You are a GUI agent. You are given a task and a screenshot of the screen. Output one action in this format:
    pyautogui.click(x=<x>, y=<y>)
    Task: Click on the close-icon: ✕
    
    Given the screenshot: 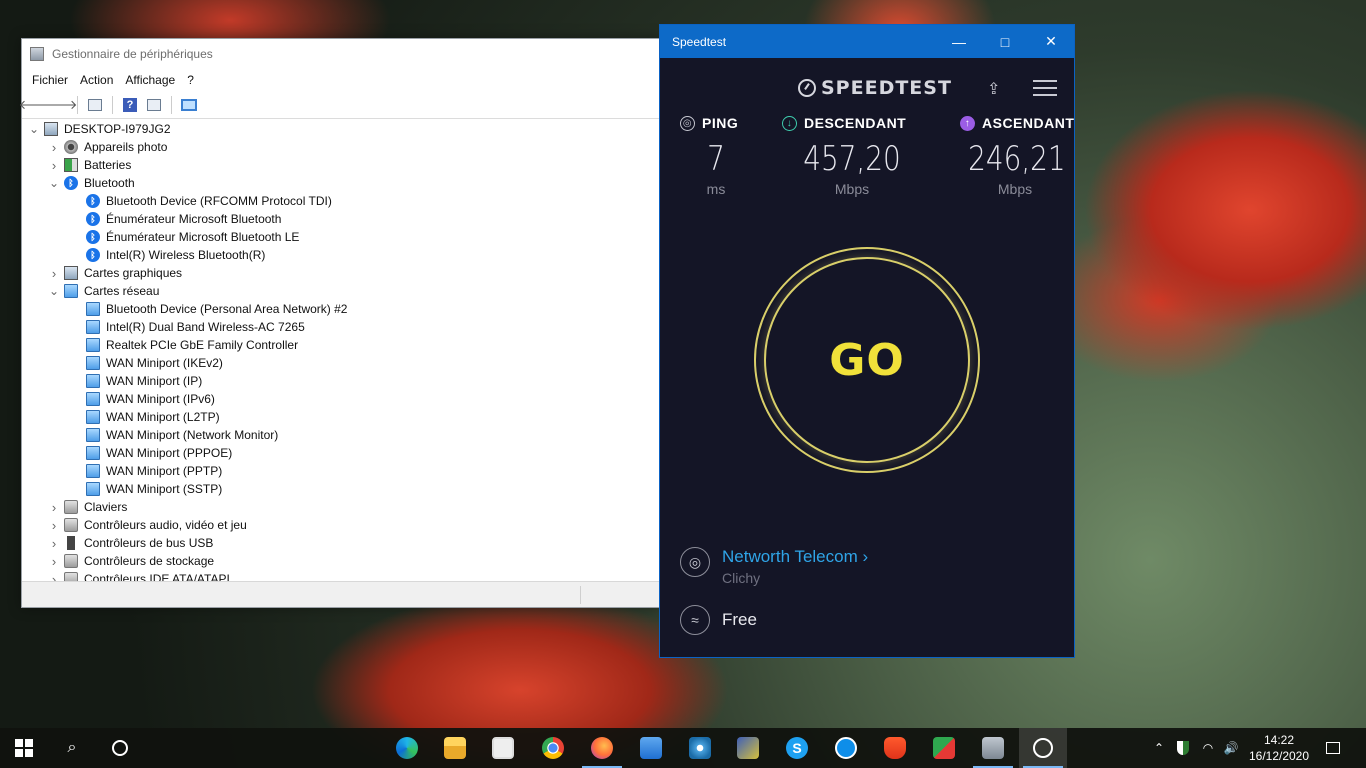 What is the action you would take?
    pyautogui.click(x=1051, y=41)
    